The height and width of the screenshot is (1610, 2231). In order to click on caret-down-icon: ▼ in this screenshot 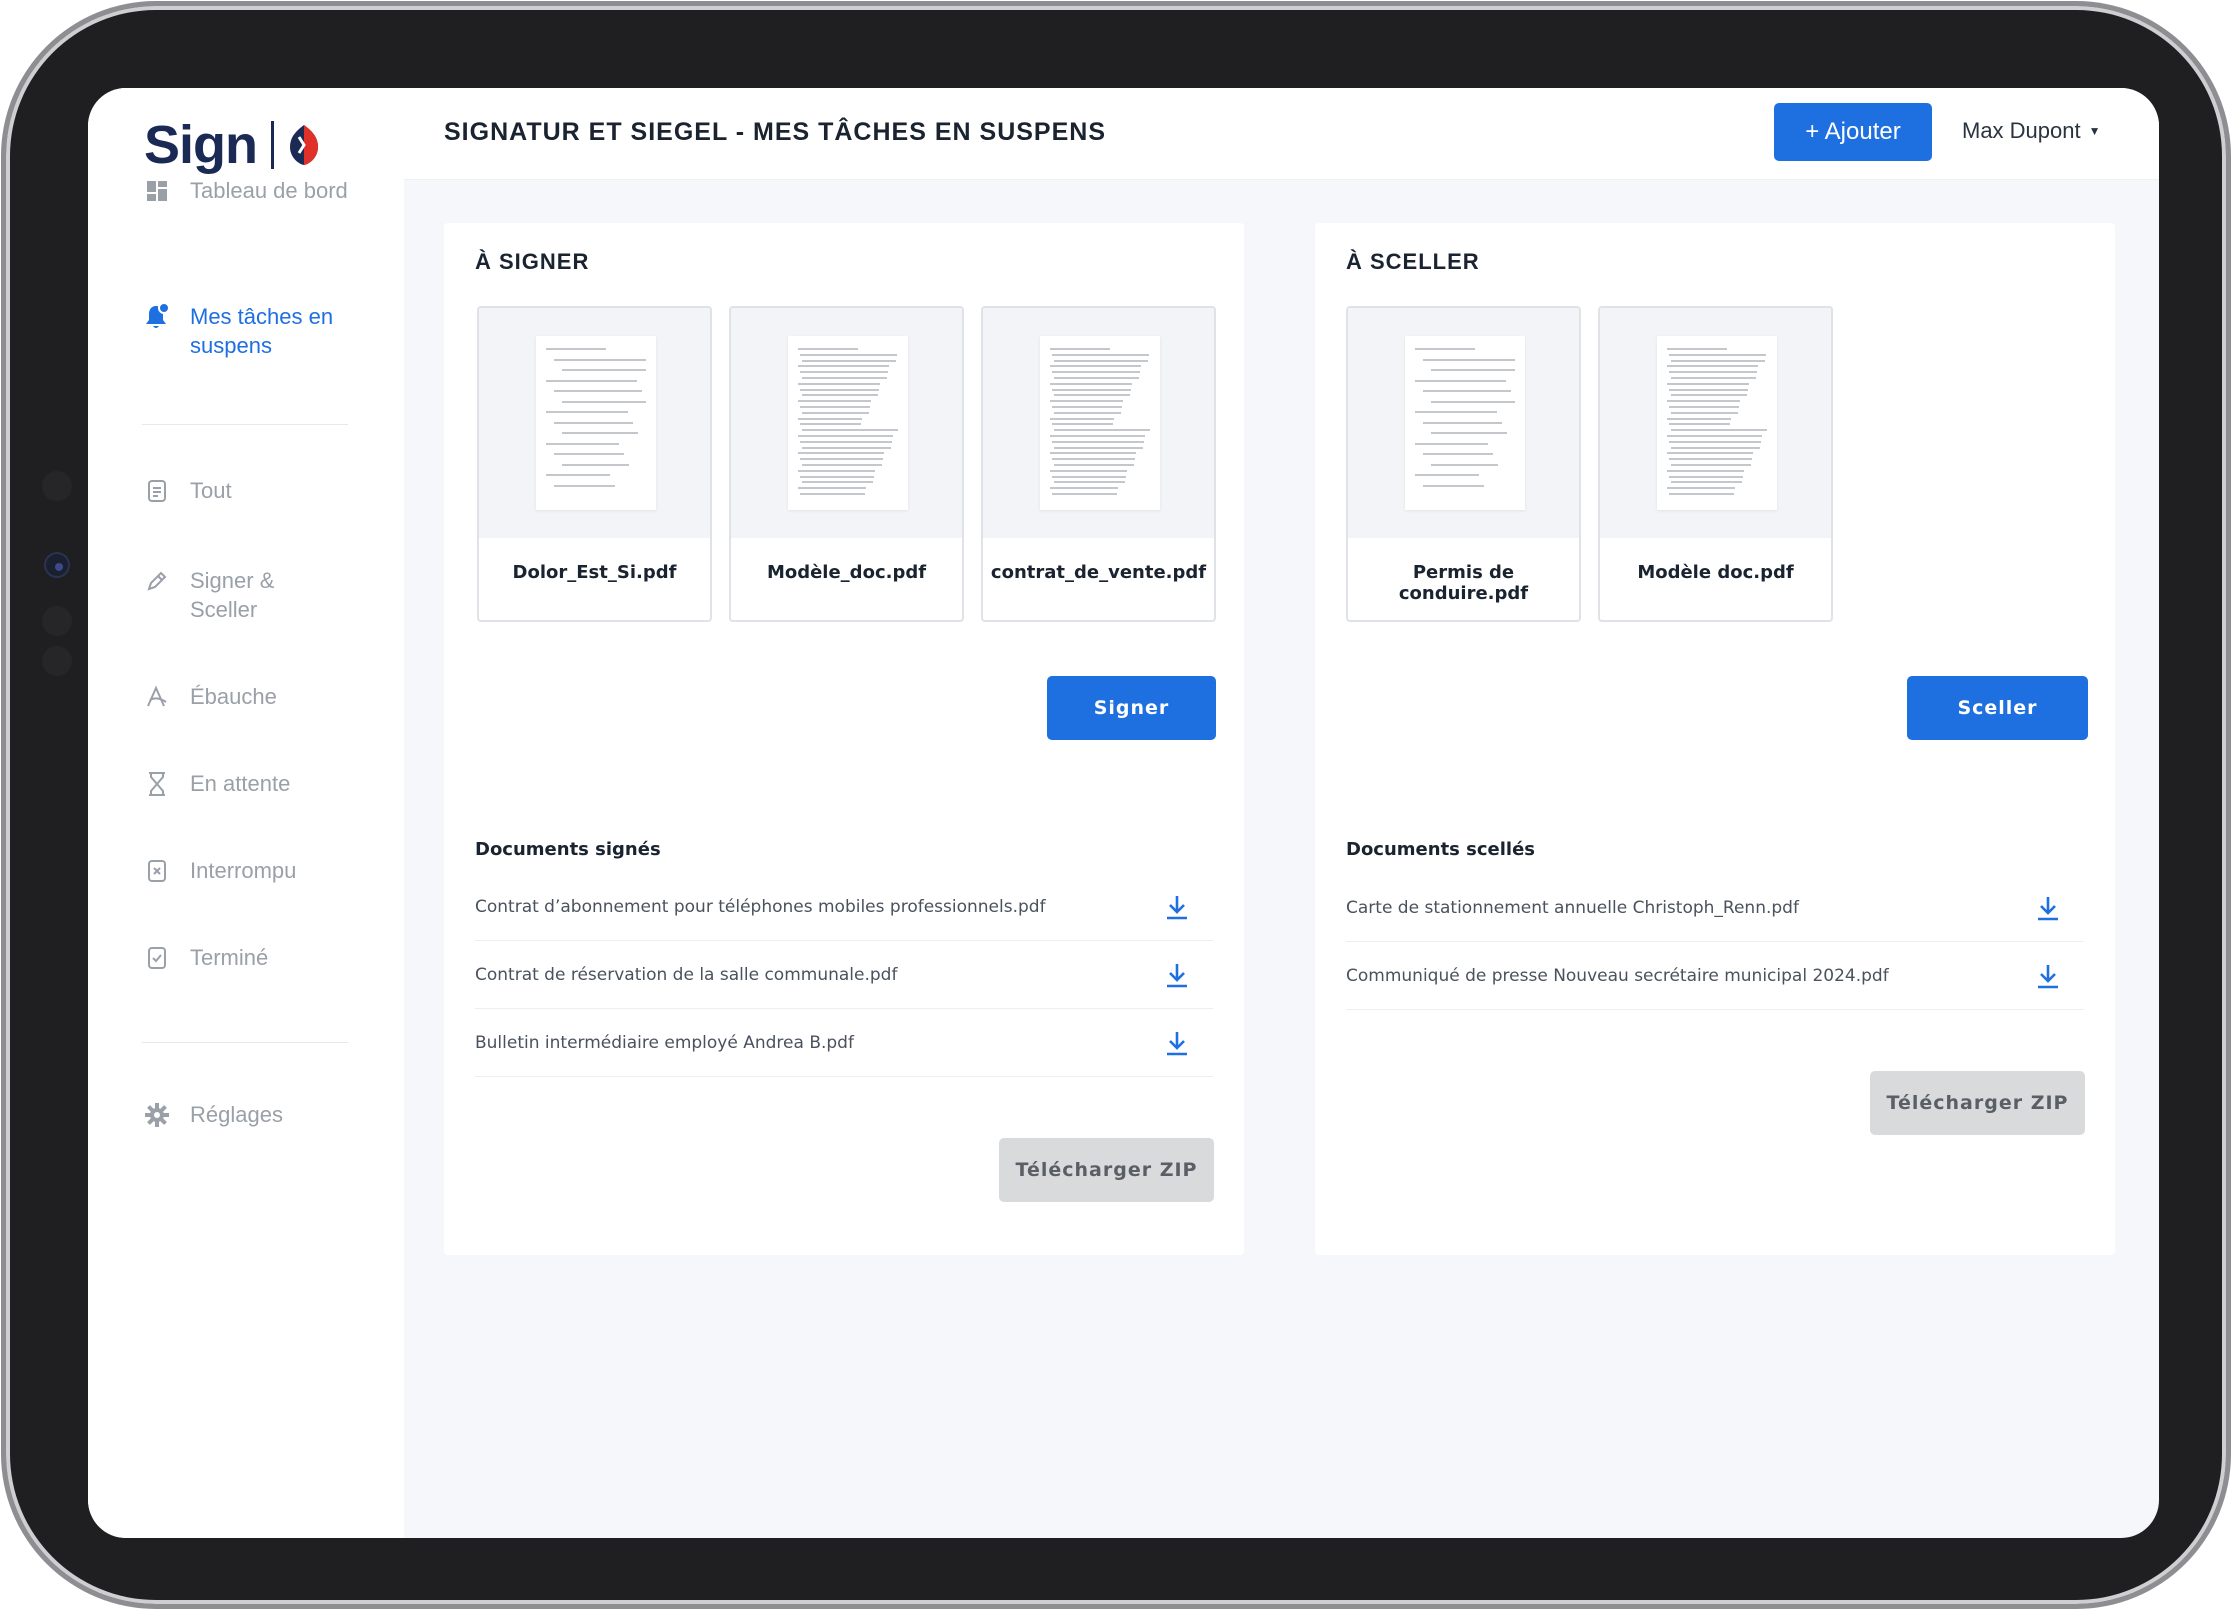, I will do `click(2094, 131)`.